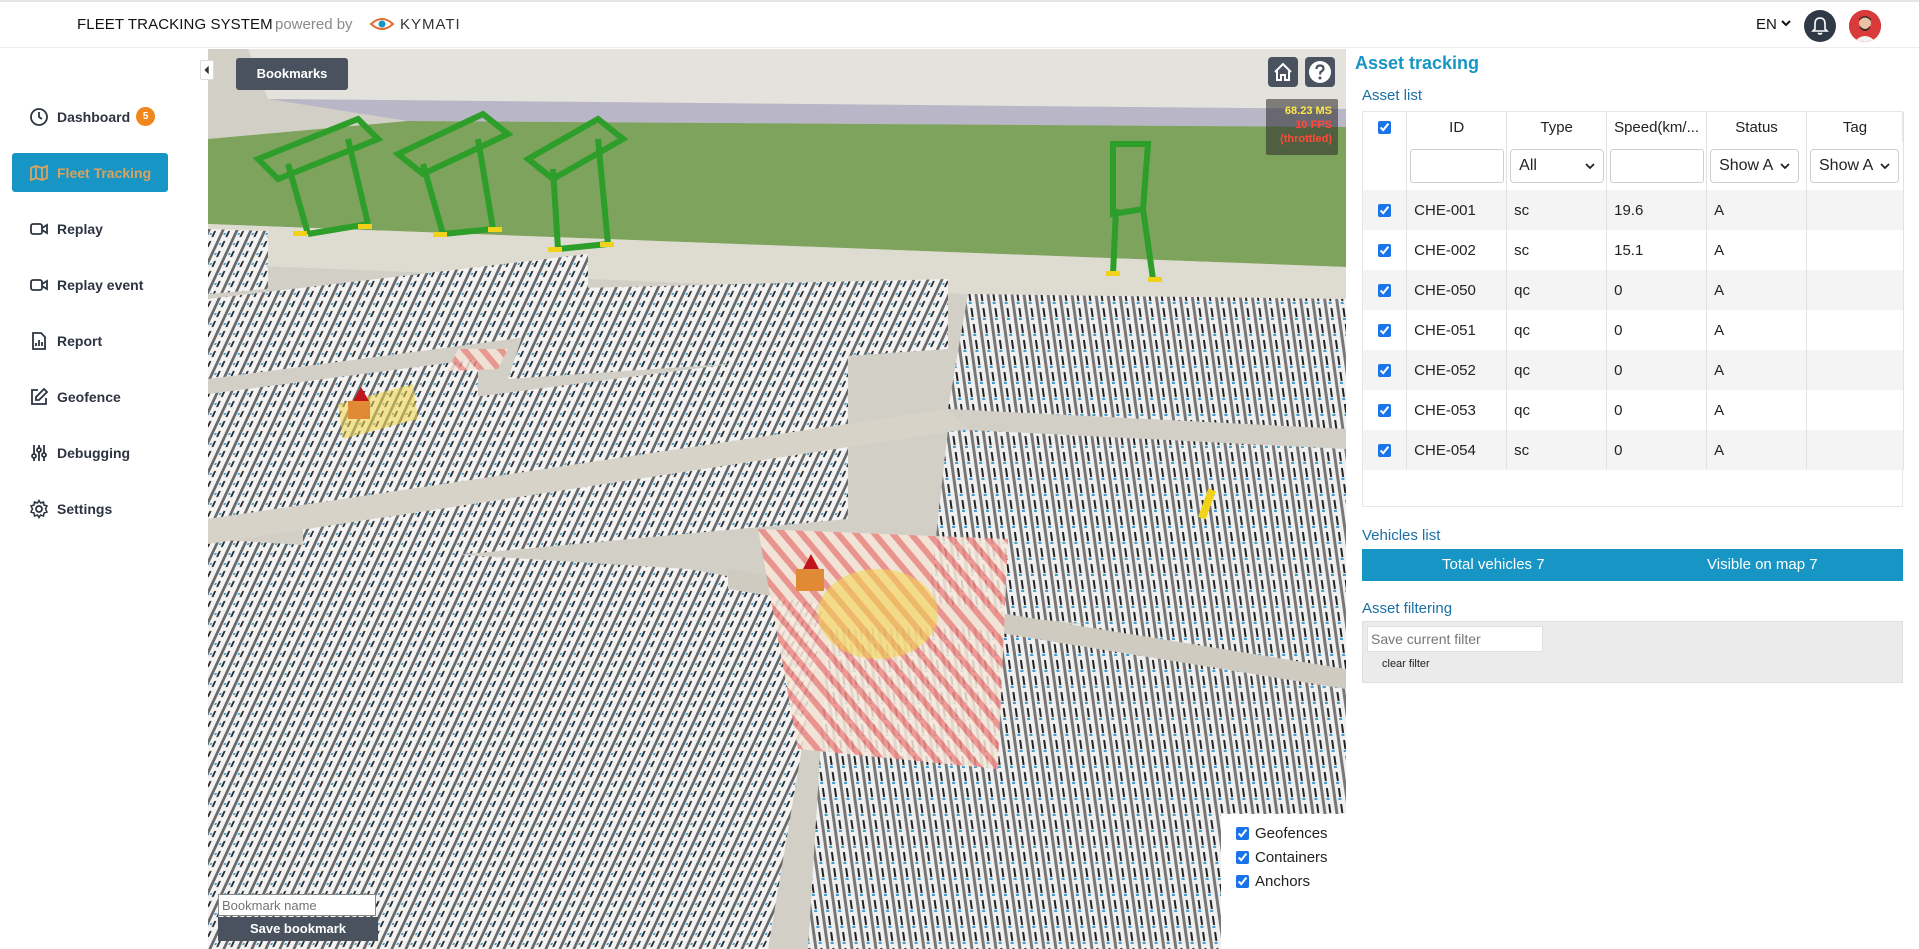 Image resolution: width=1919 pixels, height=949 pixels. I want to click on vehicles-summary-bar: Total vehicles 7 Visible on map 7, so click(1632, 565).